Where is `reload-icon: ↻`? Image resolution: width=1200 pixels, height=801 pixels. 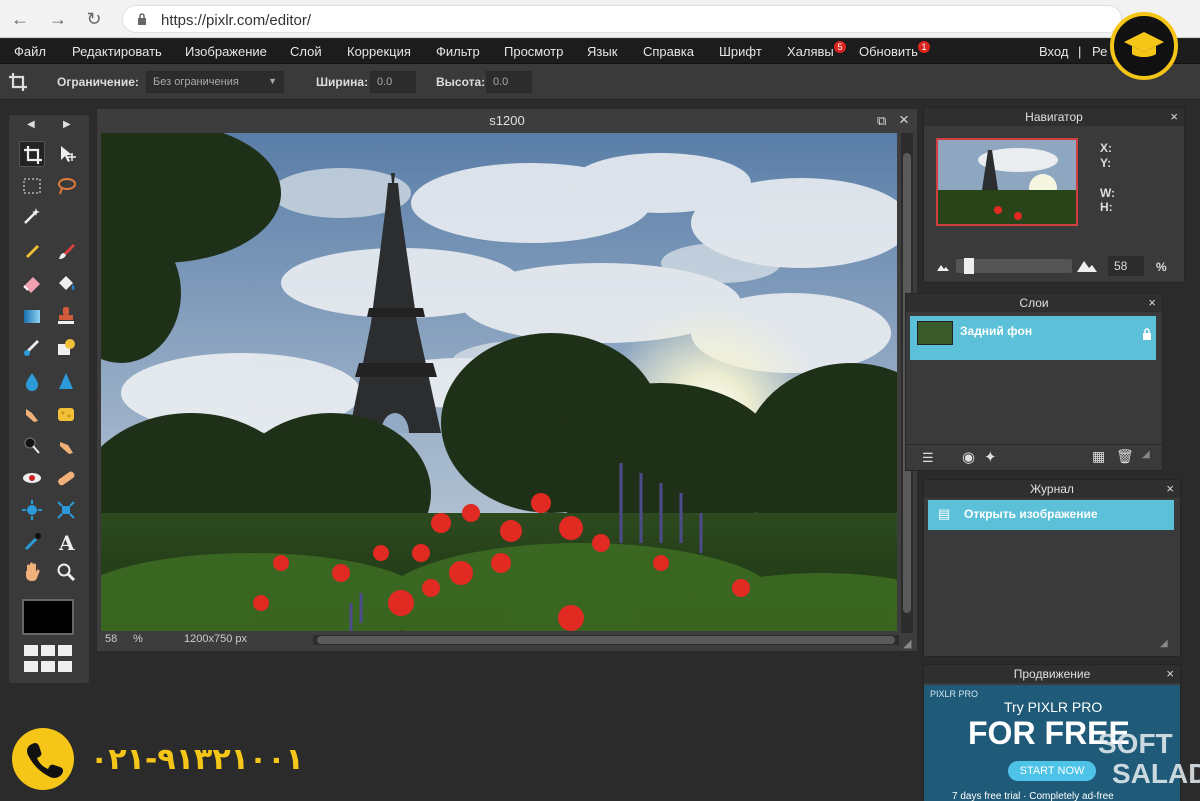
reload-icon: ↻ is located at coordinates (94, 19).